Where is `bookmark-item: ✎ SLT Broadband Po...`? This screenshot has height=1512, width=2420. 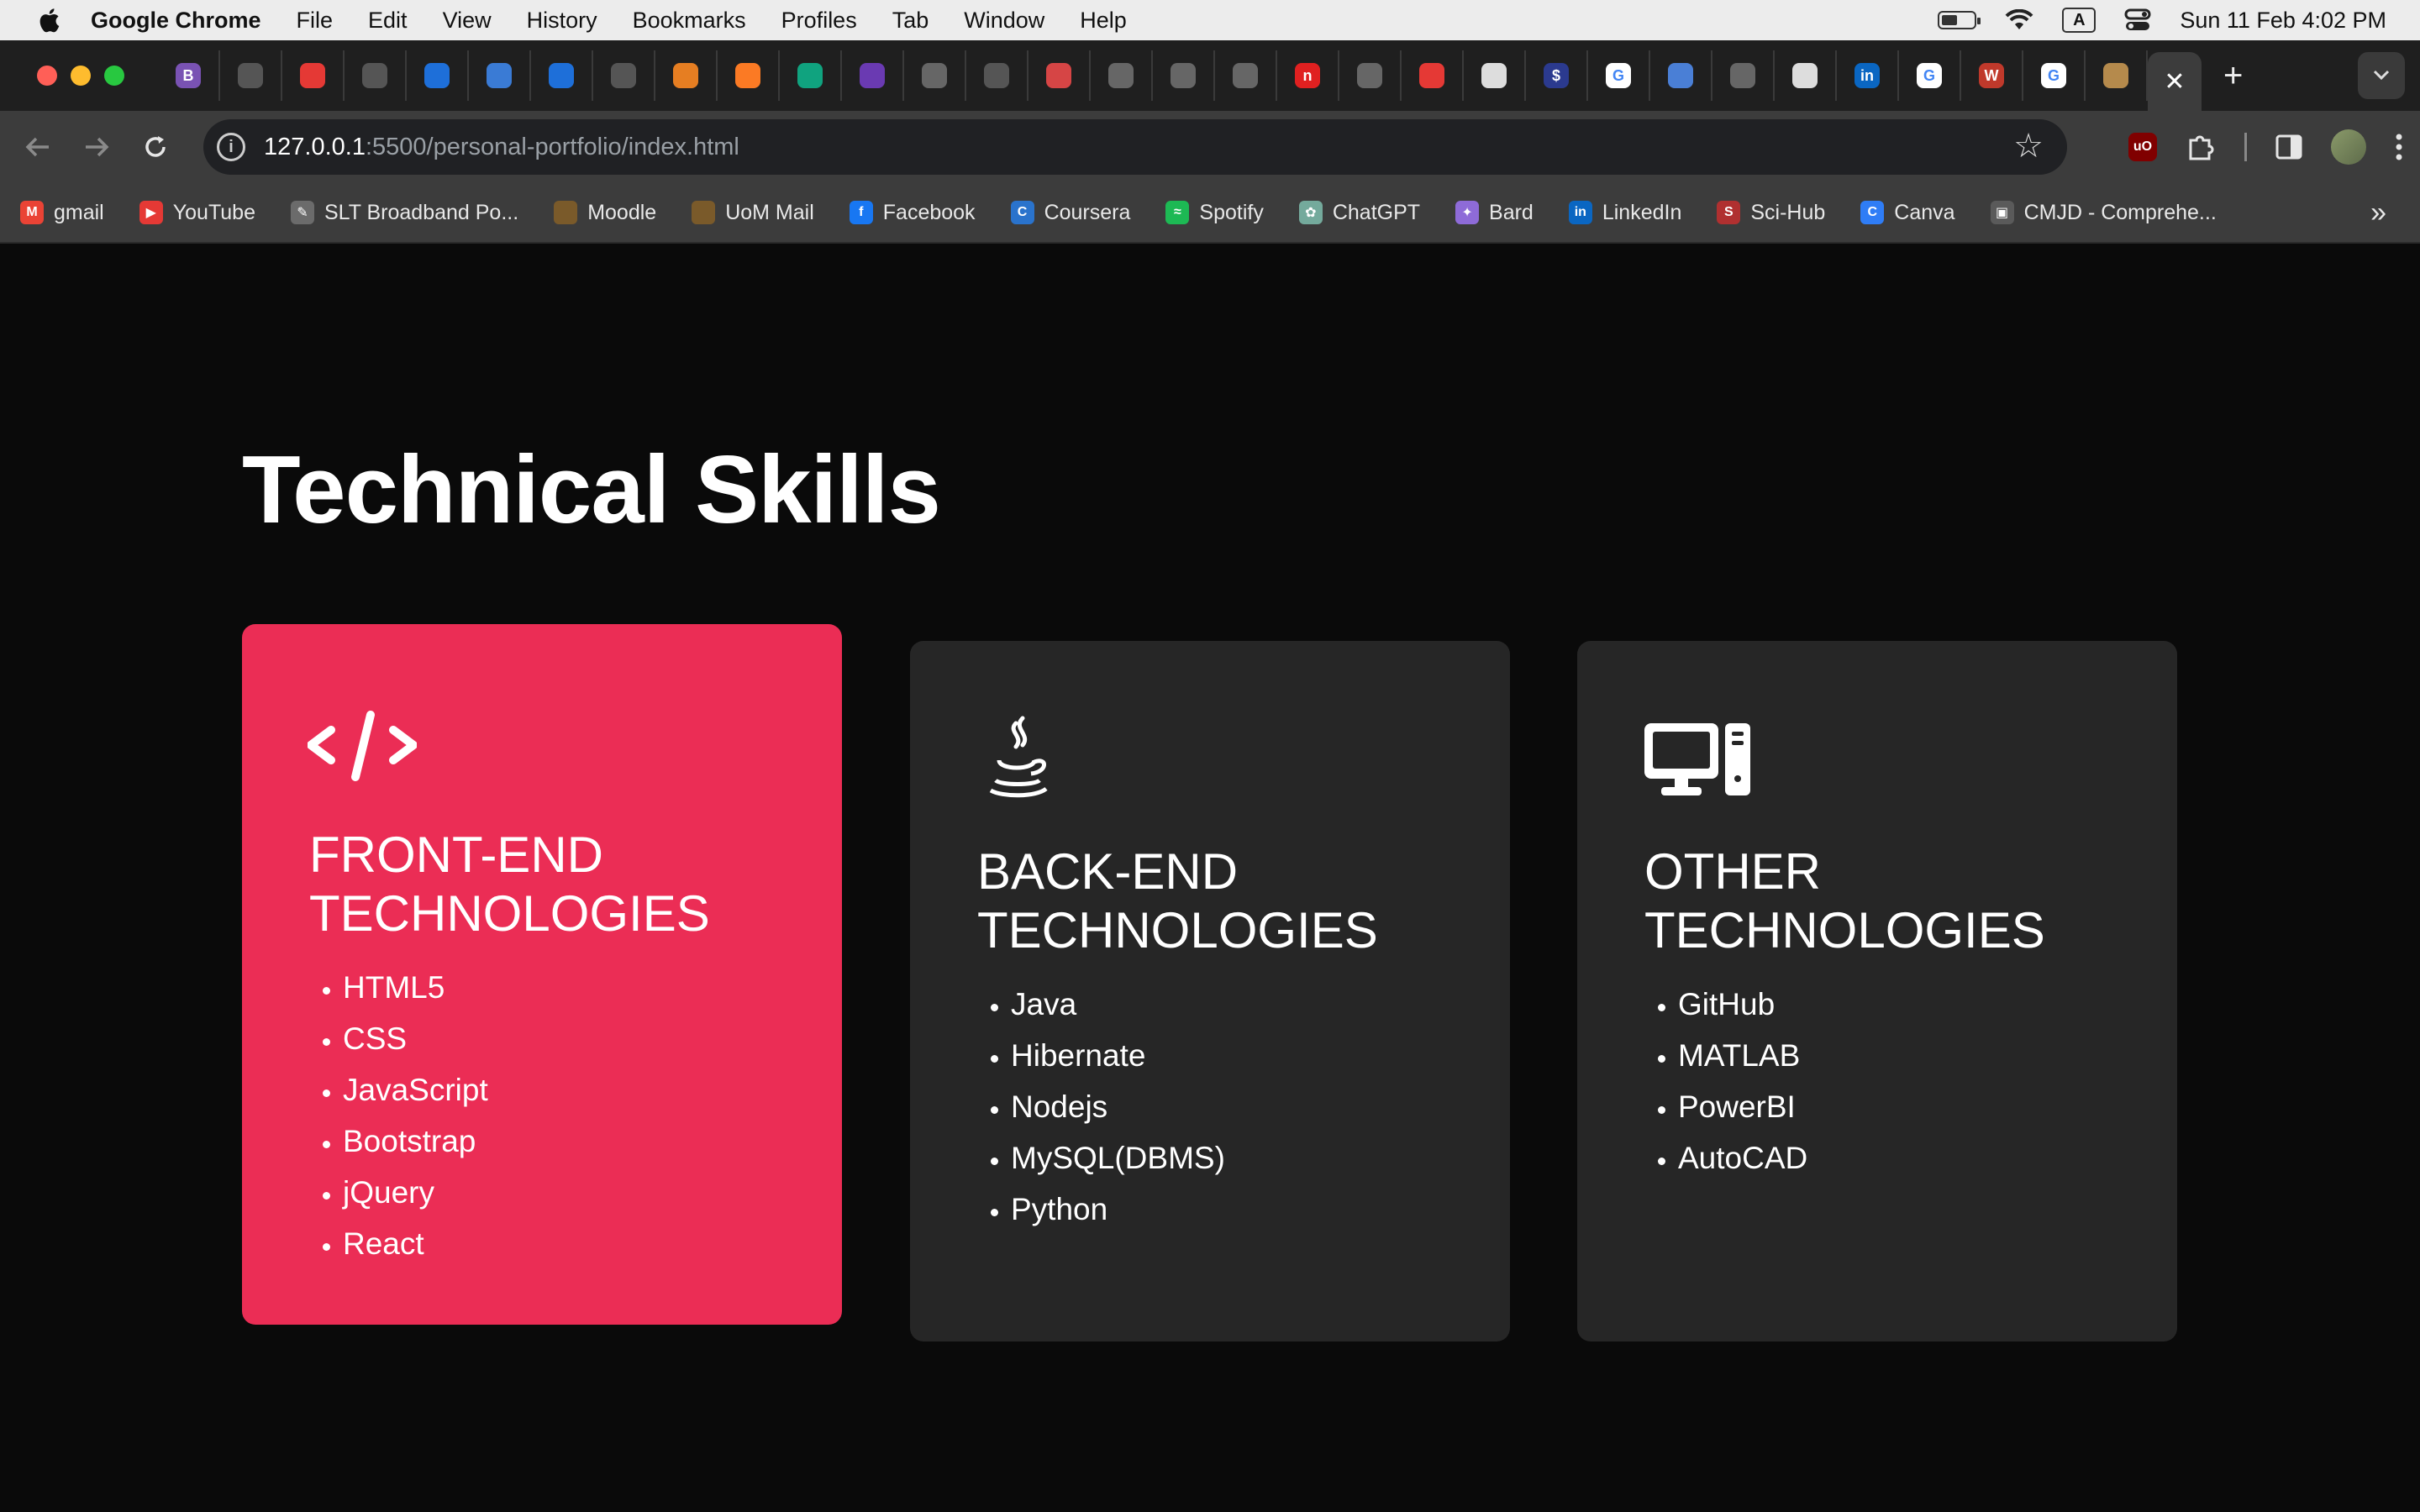
bookmark-item: ✎ SLT Broadband Po... is located at coordinates (405, 213).